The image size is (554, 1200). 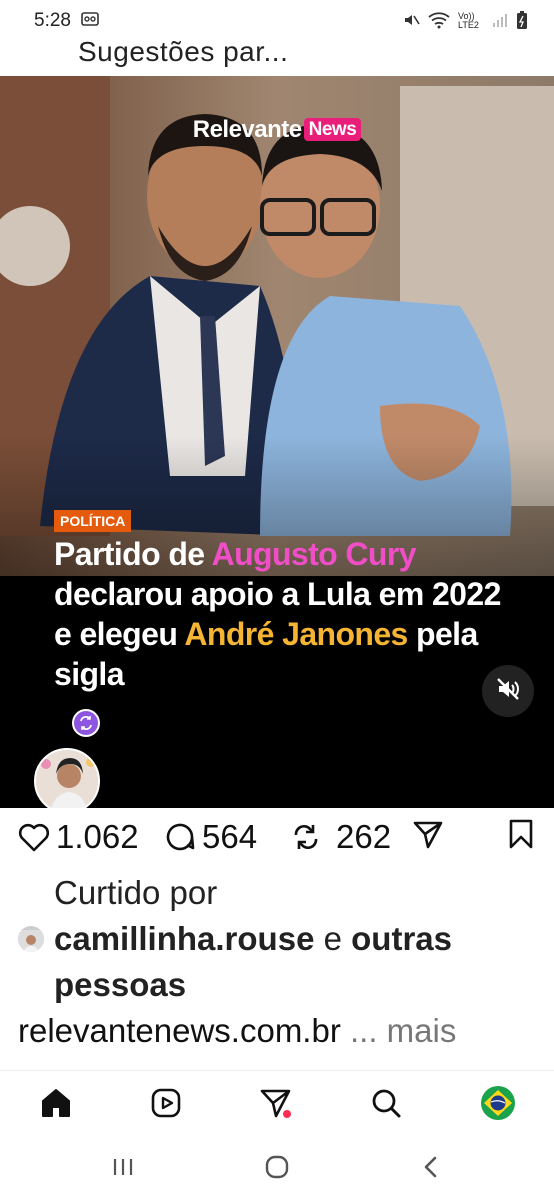 I want to click on recent-apps-icon, so click(x=123, y=1169).